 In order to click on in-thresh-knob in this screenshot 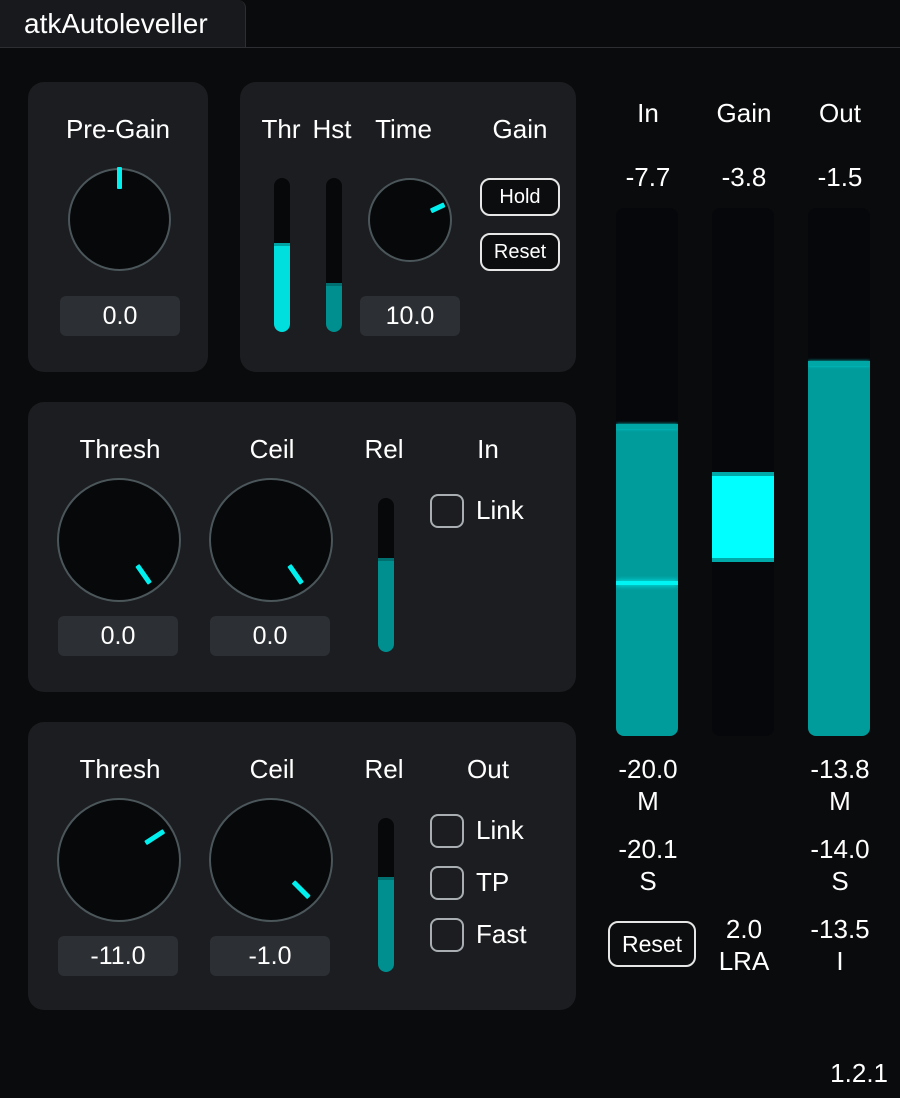, I will do `click(119, 540)`.